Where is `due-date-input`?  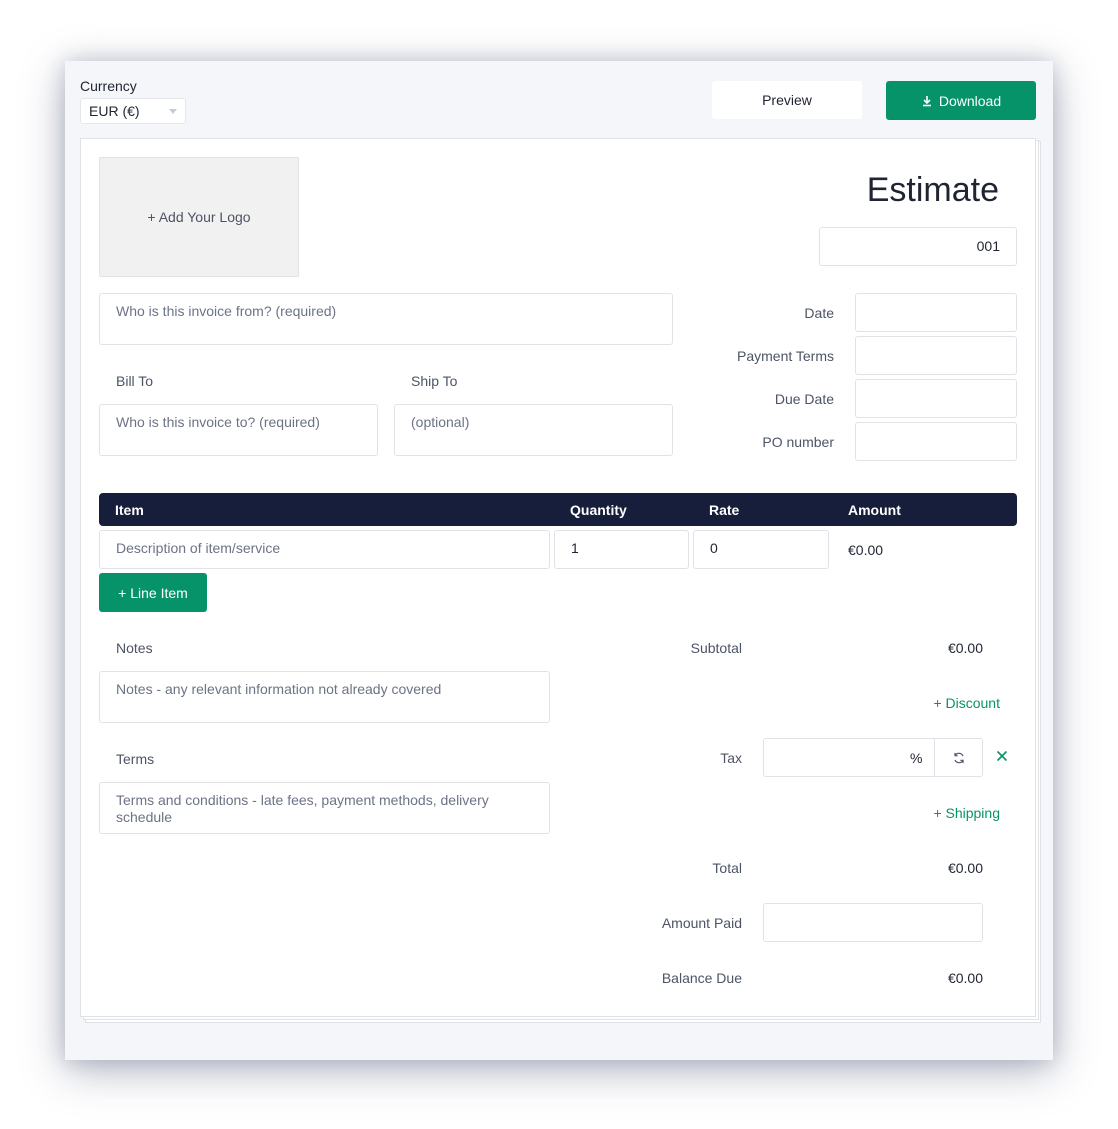
due-date-input is located at coordinates (936, 398).